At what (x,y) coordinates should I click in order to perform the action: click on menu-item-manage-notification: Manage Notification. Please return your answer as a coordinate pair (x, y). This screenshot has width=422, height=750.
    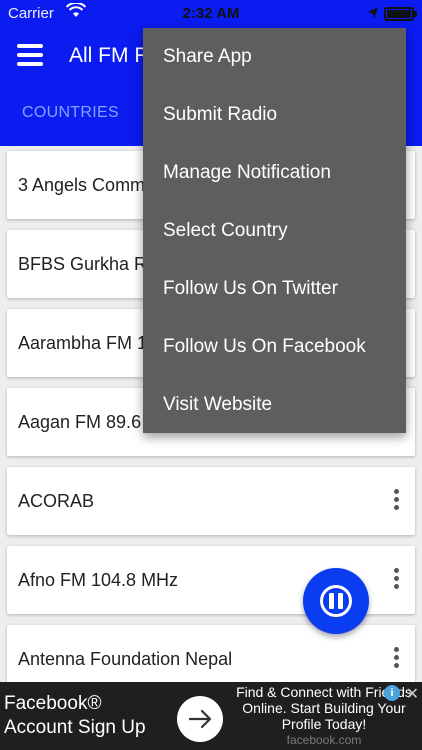
    Looking at the image, I should click on (247, 173).